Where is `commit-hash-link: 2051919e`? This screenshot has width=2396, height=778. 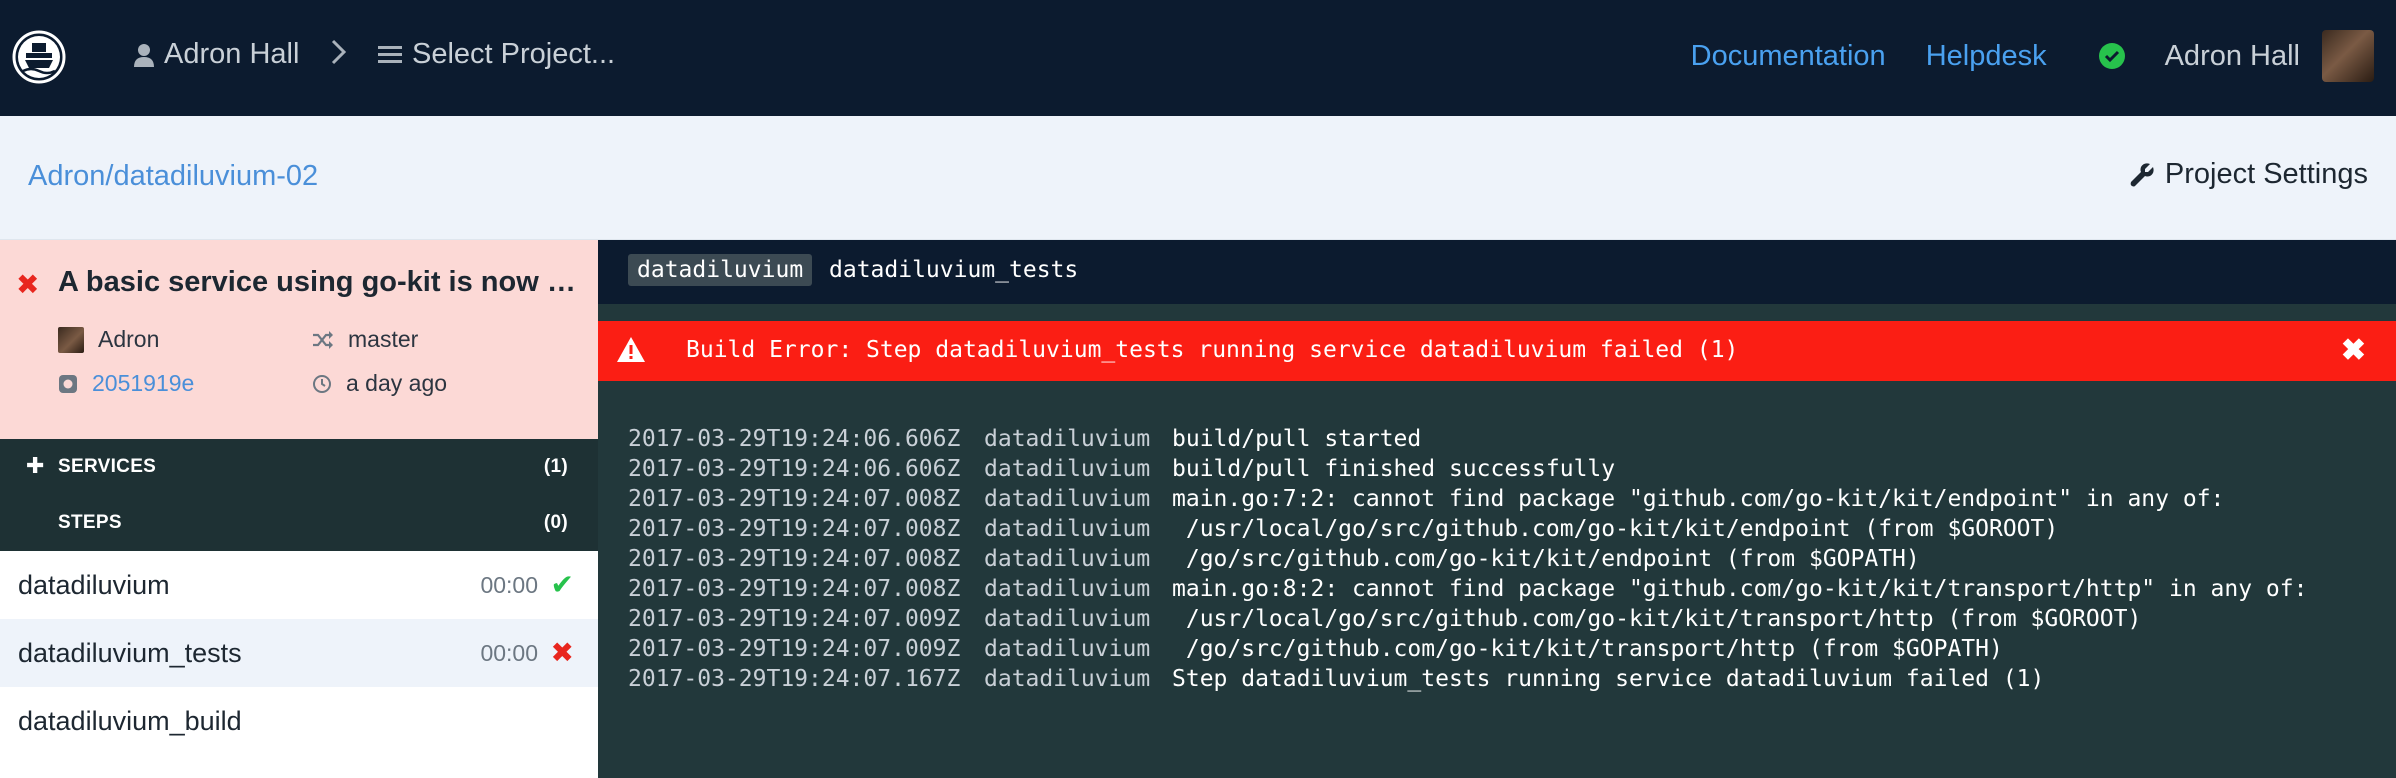 commit-hash-link: 2051919e is located at coordinates (143, 383).